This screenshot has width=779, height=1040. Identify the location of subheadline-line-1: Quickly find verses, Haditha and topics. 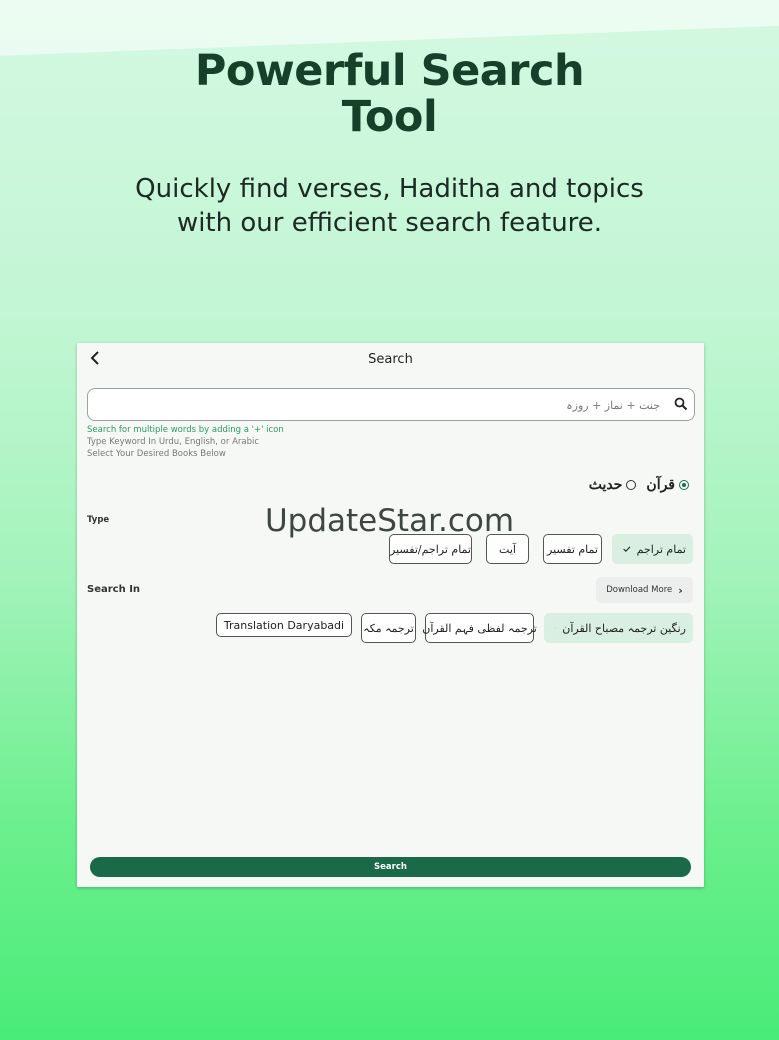
(389, 189).